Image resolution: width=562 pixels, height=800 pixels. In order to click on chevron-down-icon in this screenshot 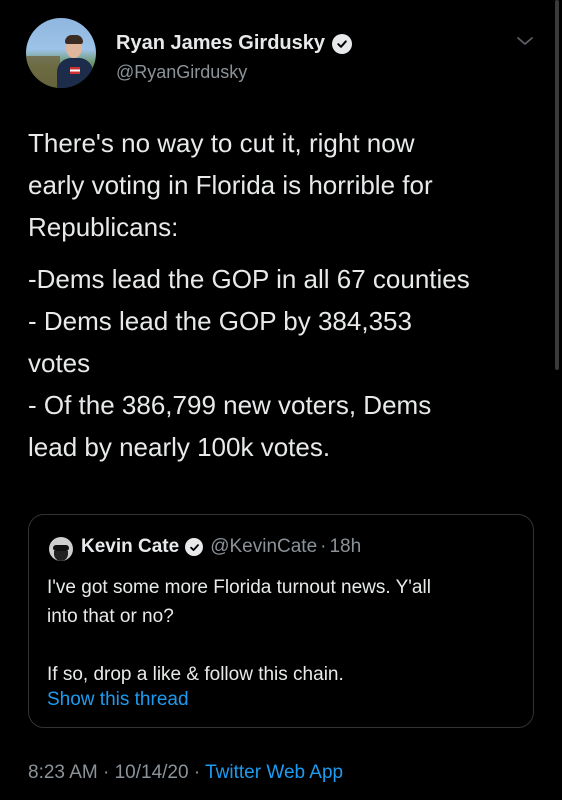, I will do `click(525, 43)`.